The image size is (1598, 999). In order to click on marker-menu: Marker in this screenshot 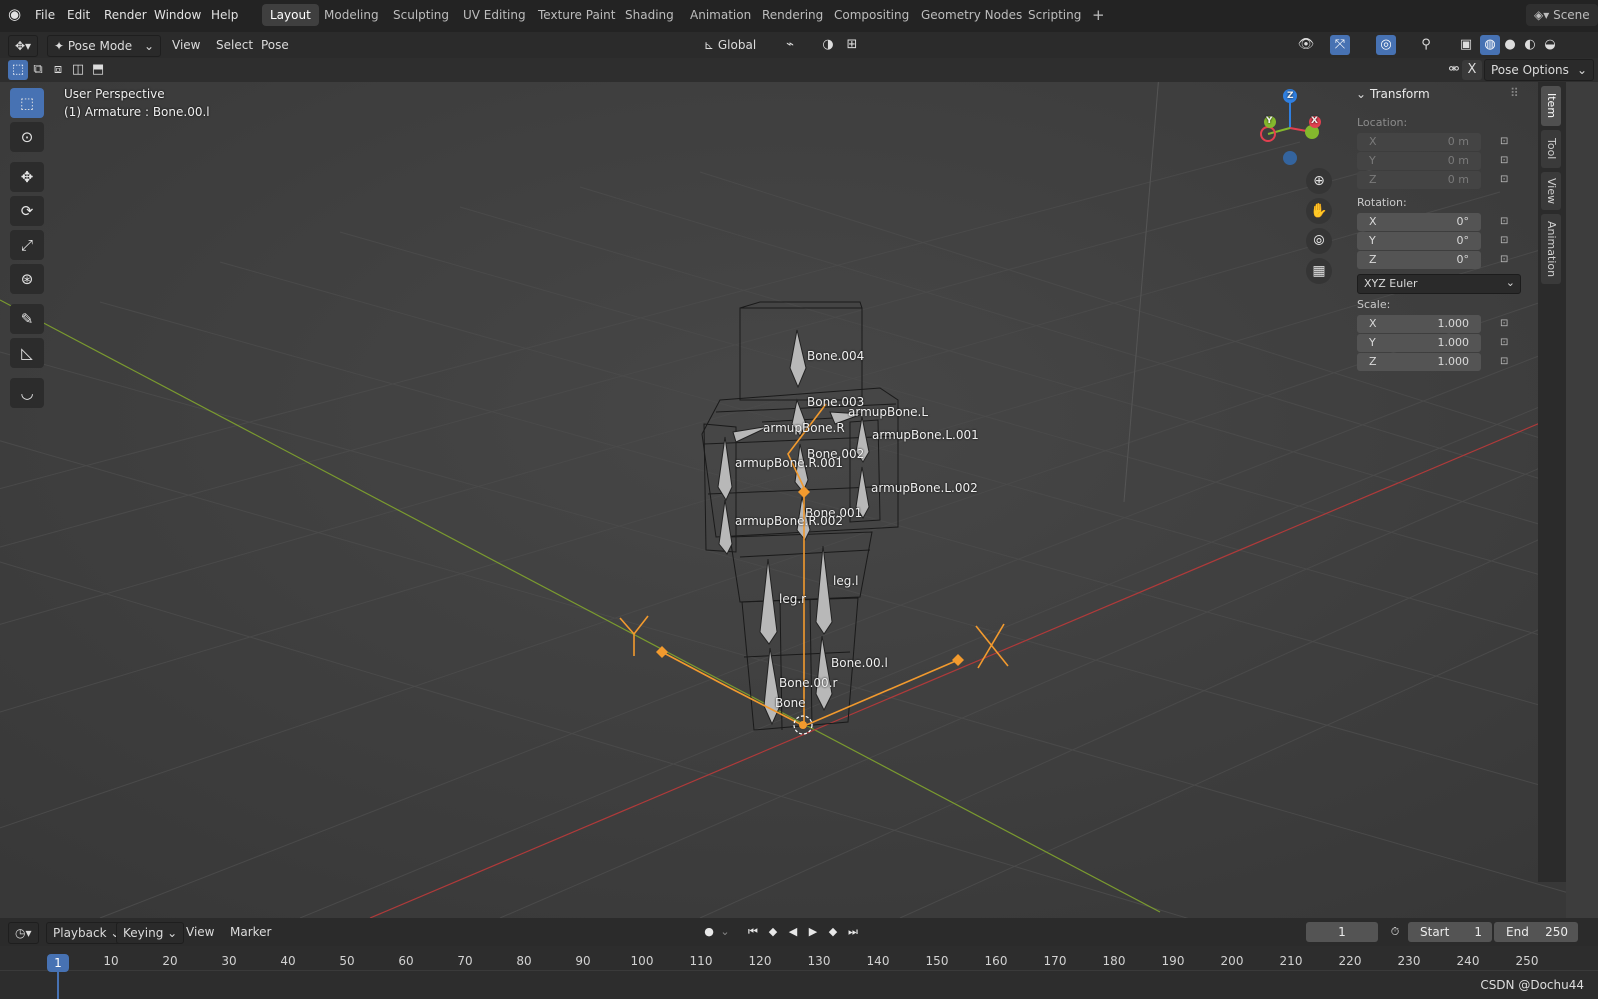, I will do `click(250, 932)`.